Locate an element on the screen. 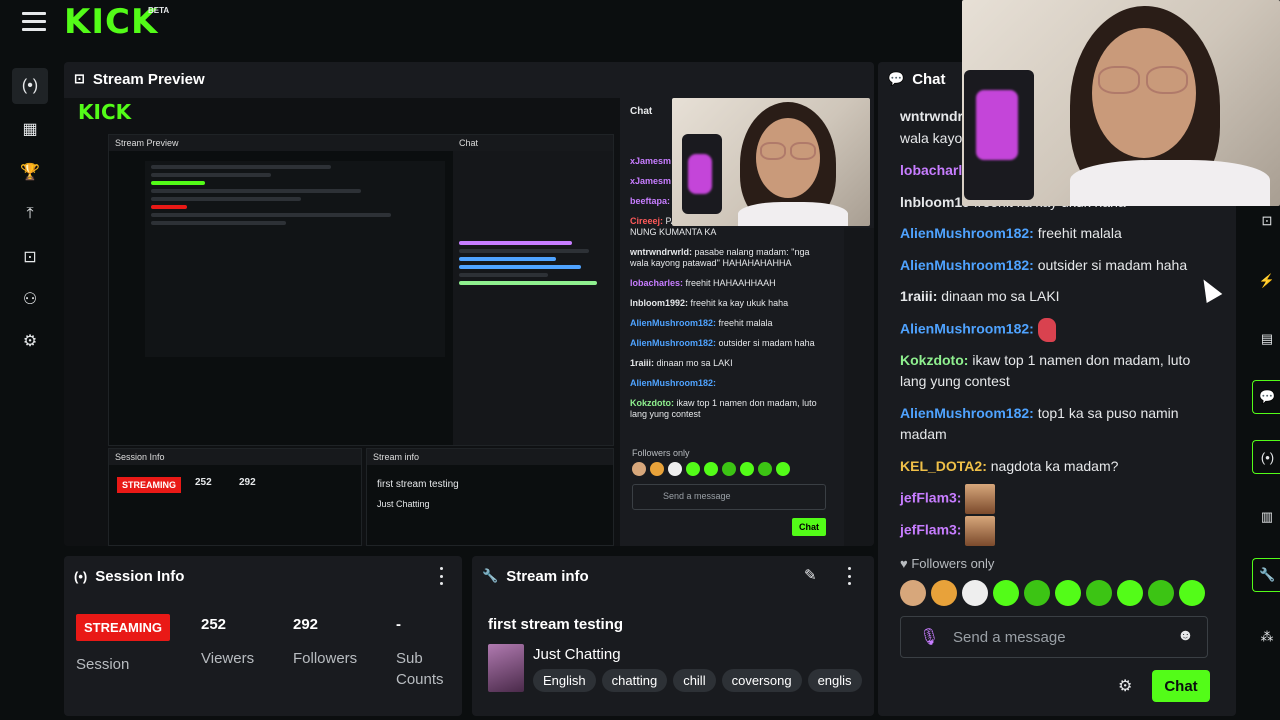 The image size is (1280, 720). community-icon: ⚇ is located at coordinates (30, 299).